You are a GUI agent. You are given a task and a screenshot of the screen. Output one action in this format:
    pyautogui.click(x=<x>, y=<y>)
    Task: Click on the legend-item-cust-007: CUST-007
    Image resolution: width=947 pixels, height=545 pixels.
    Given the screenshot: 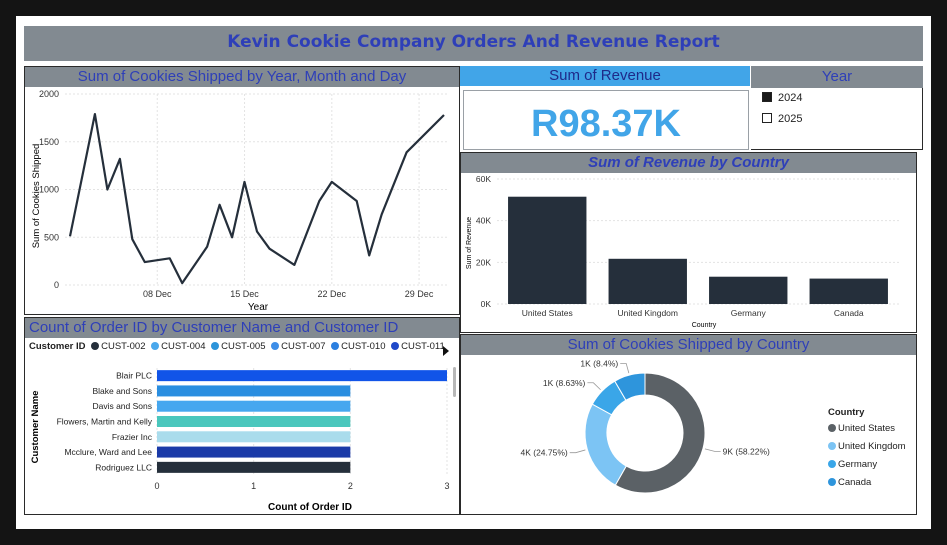 What is the action you would take?
    pyautogui.click(x=298, y=346)
    